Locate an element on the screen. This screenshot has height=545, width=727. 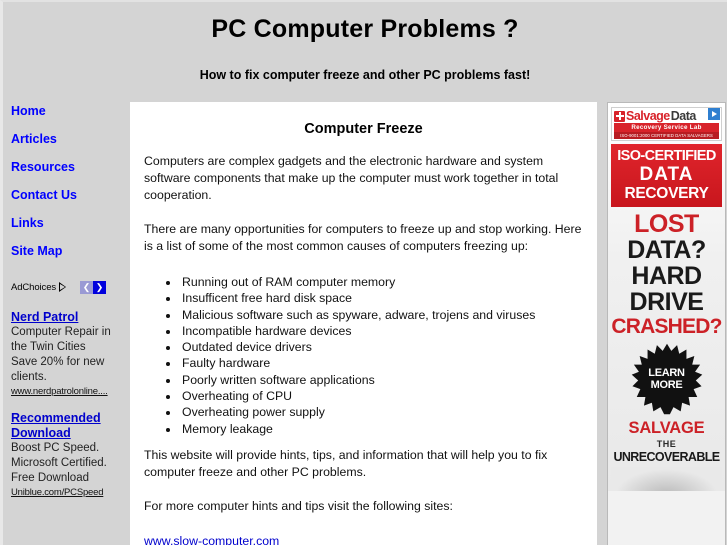
logo-word-data: Data is located at coordinates (683, 116).